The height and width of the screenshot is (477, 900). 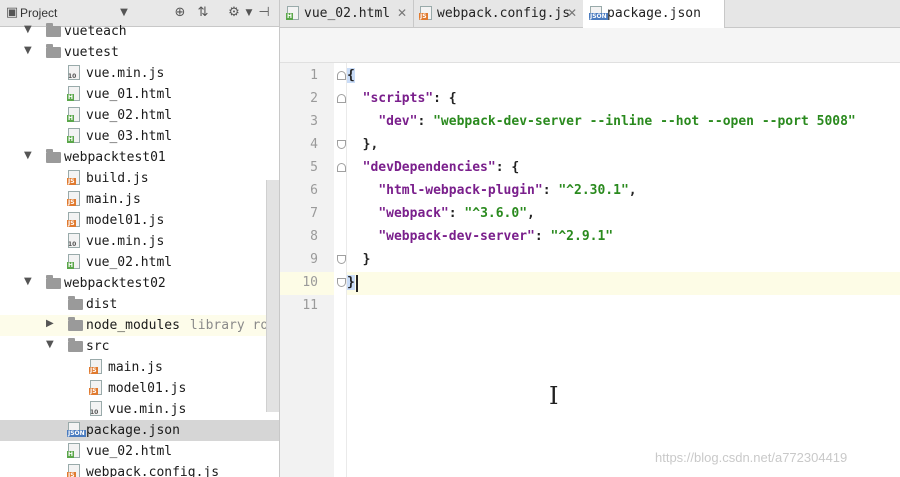 I want to click on tree-file: JS build.js, so click(x=139, y=178).